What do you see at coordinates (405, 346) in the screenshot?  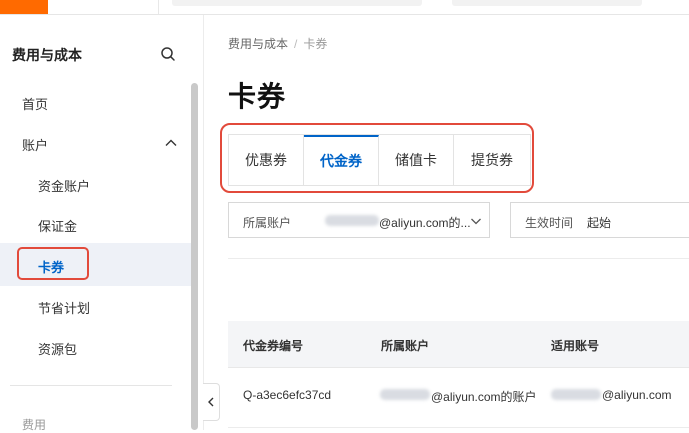 I see `column-header-account: 所属账户` at bounding box center [405, 346].